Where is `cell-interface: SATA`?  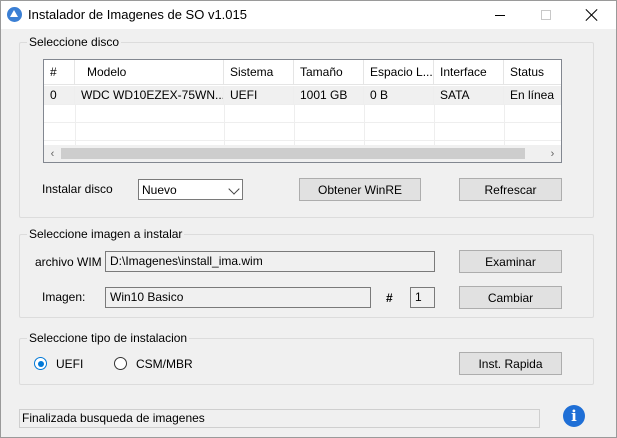
cell-interface: SATA is located at coordinates (469, 95).